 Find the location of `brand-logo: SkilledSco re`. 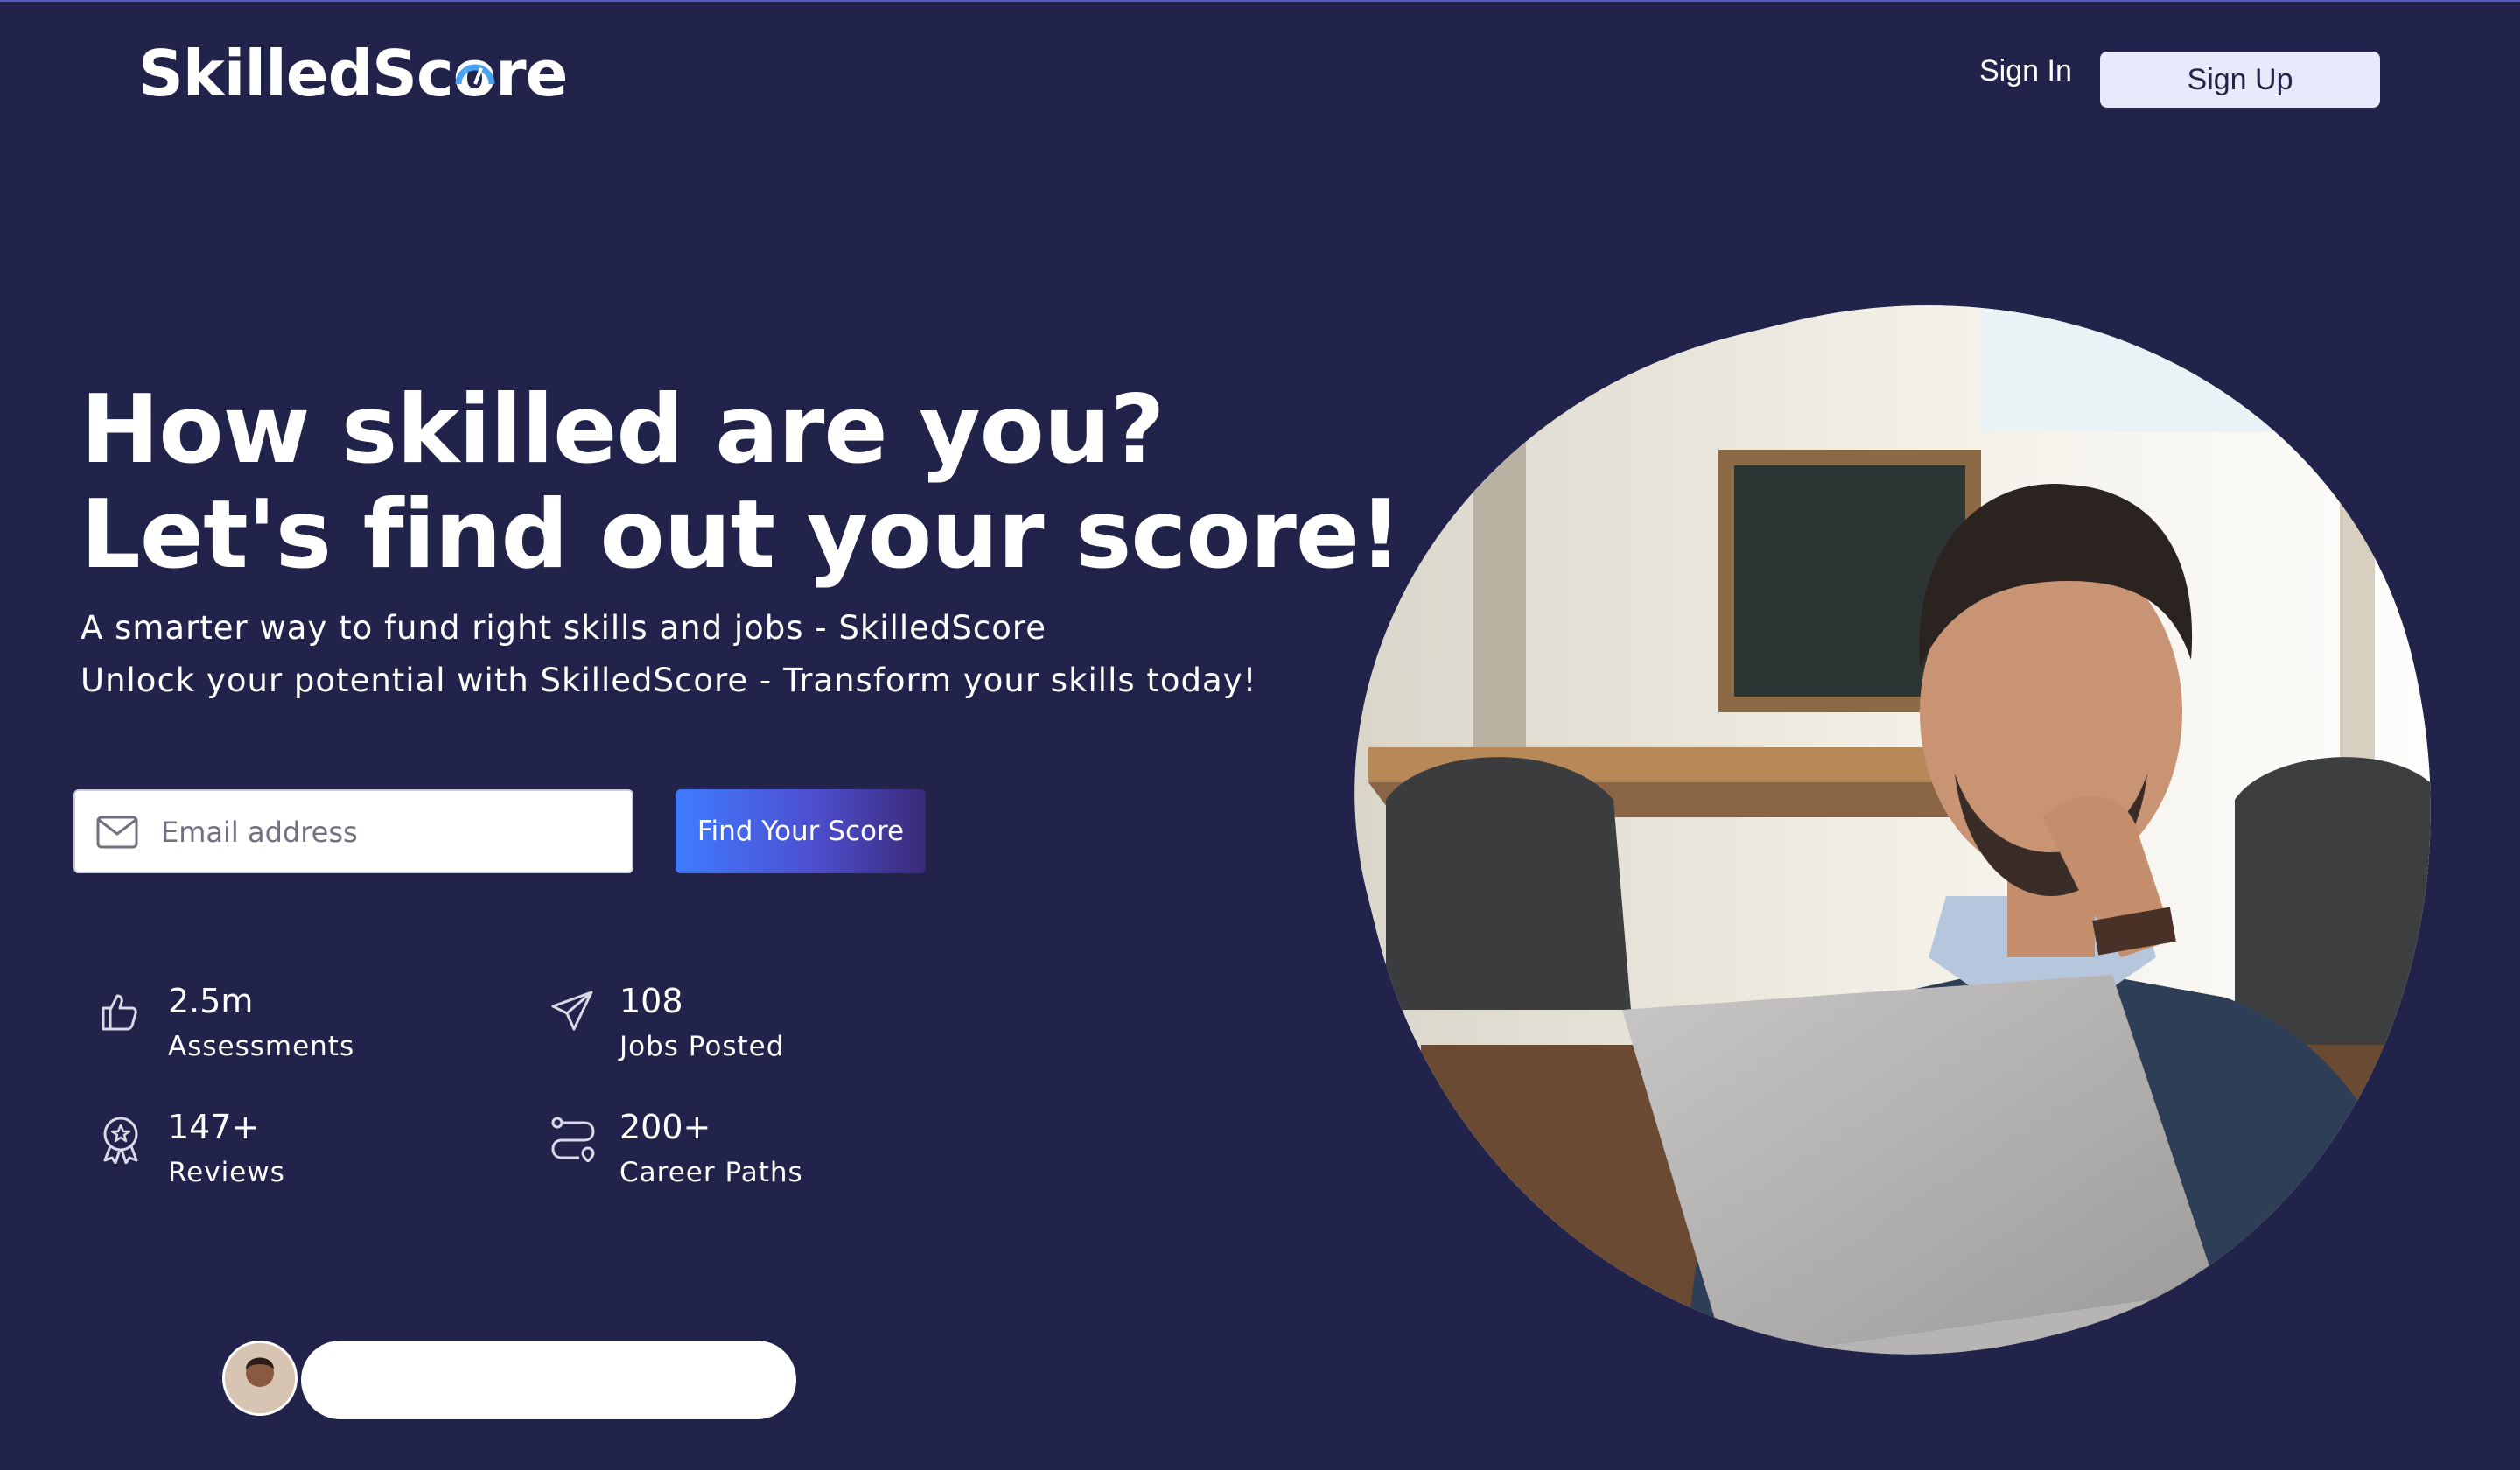

brand-logo: SkilledSco re is located at coordinates (353, 74).